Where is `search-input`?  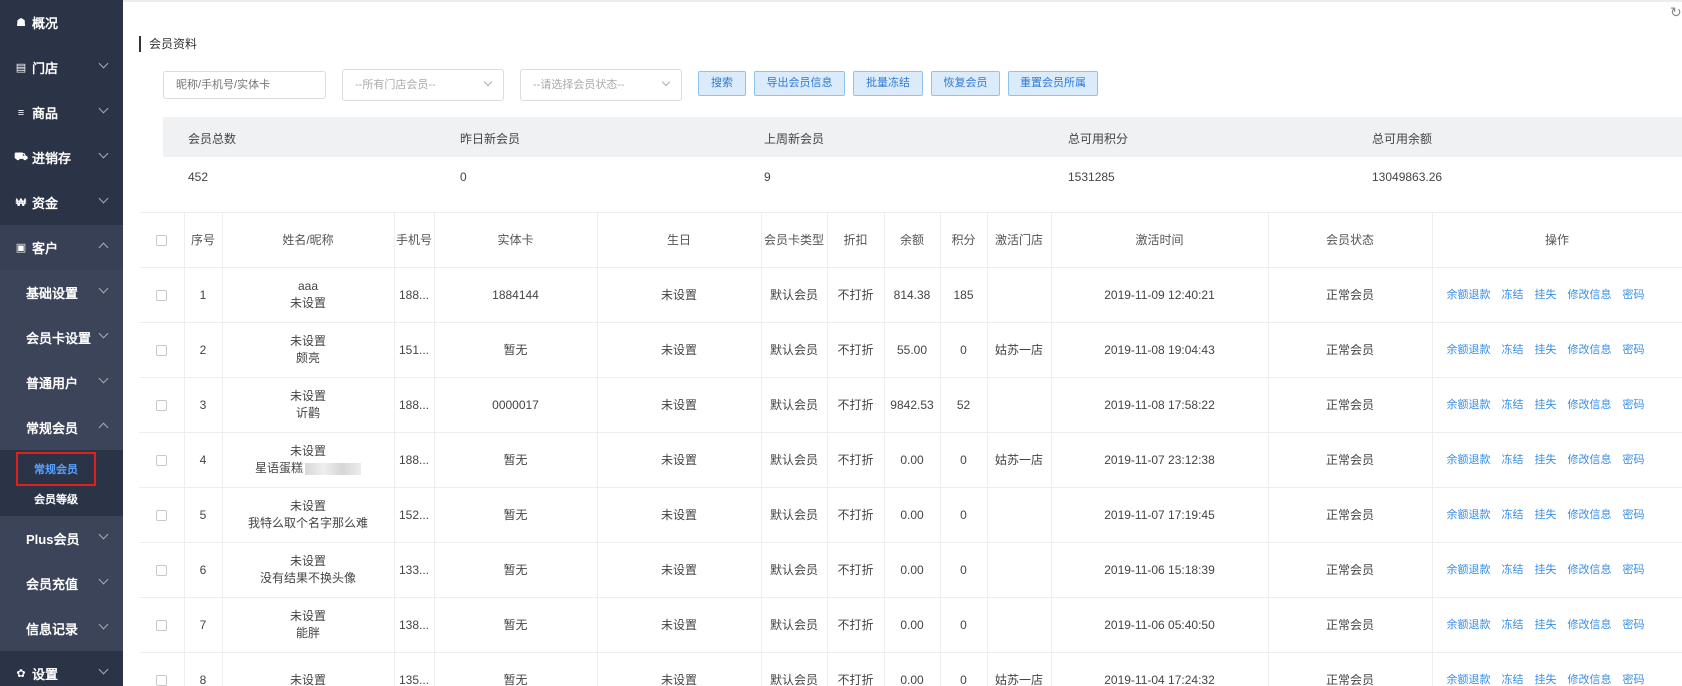
search-input is located at coordinates (244, 85).